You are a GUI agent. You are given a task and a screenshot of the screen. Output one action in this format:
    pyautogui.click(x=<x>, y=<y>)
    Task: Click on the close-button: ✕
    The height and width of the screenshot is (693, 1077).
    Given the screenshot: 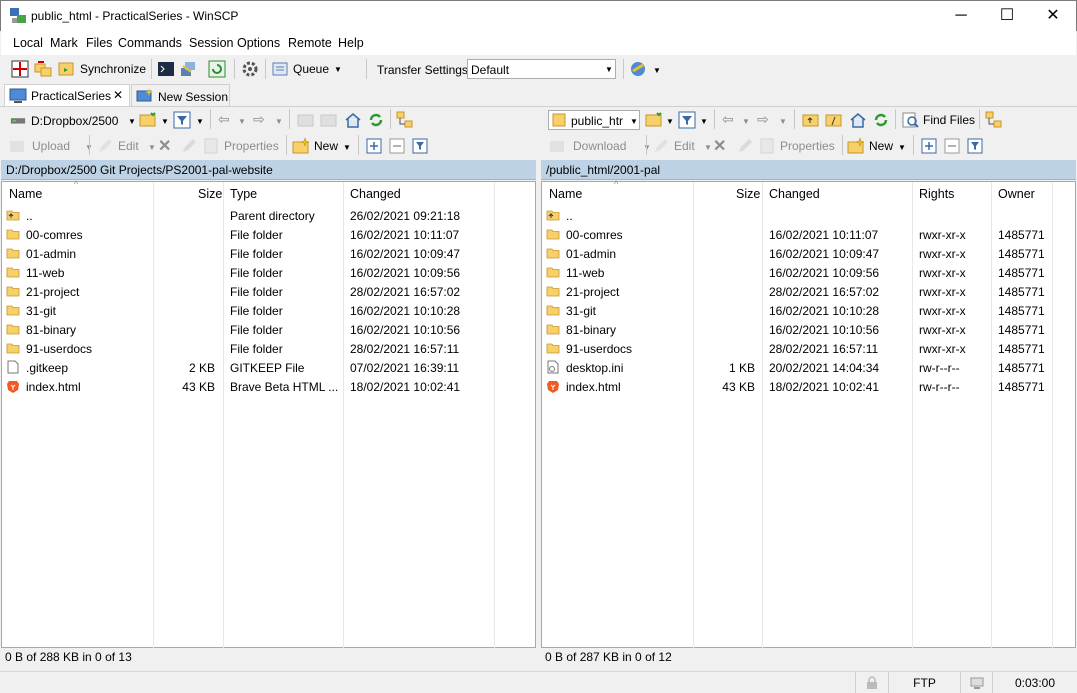 What is the action you would take?
    pyautogui.click(x=1053, y=16)
    